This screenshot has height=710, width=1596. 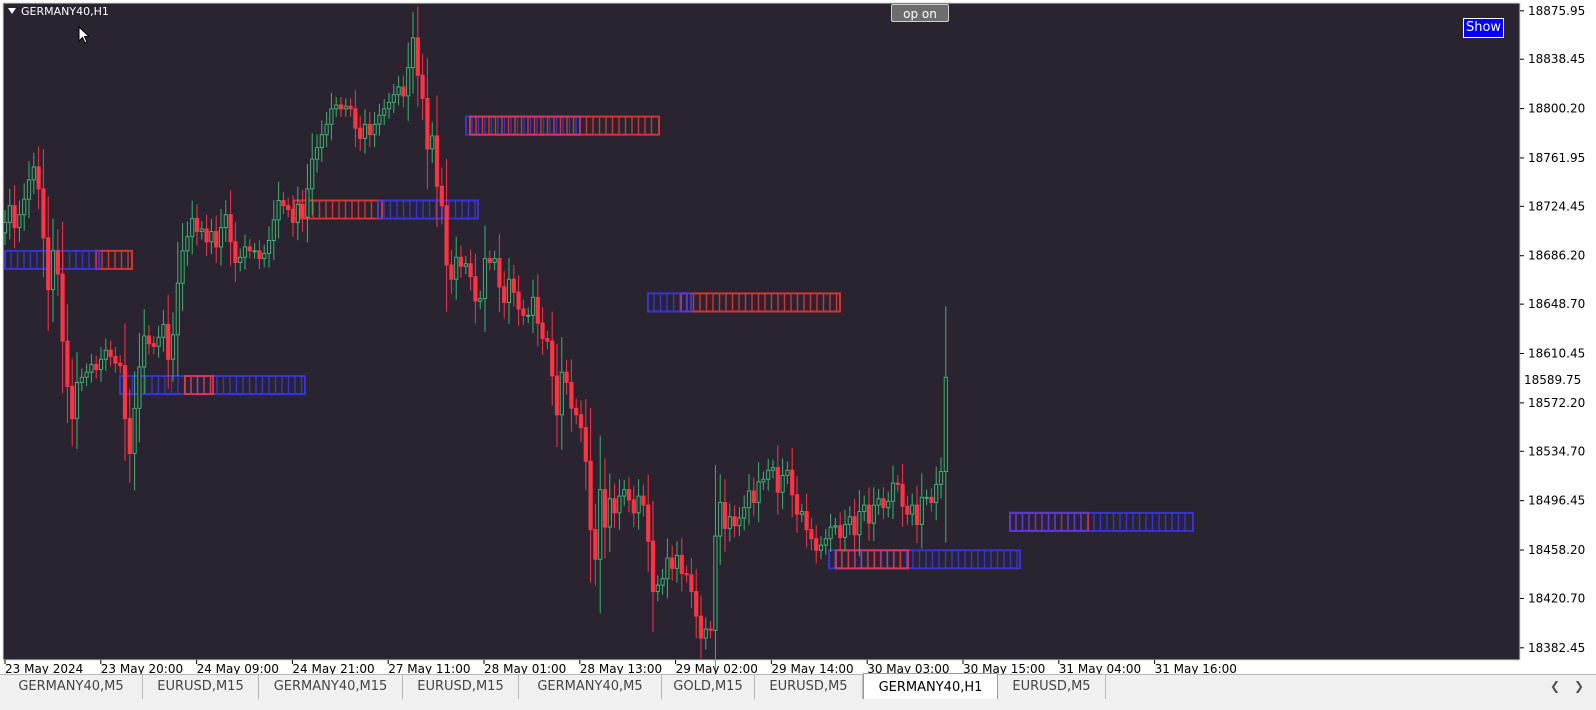 I want to click on price-label: 18800.20, so click(x=1556, y=109).